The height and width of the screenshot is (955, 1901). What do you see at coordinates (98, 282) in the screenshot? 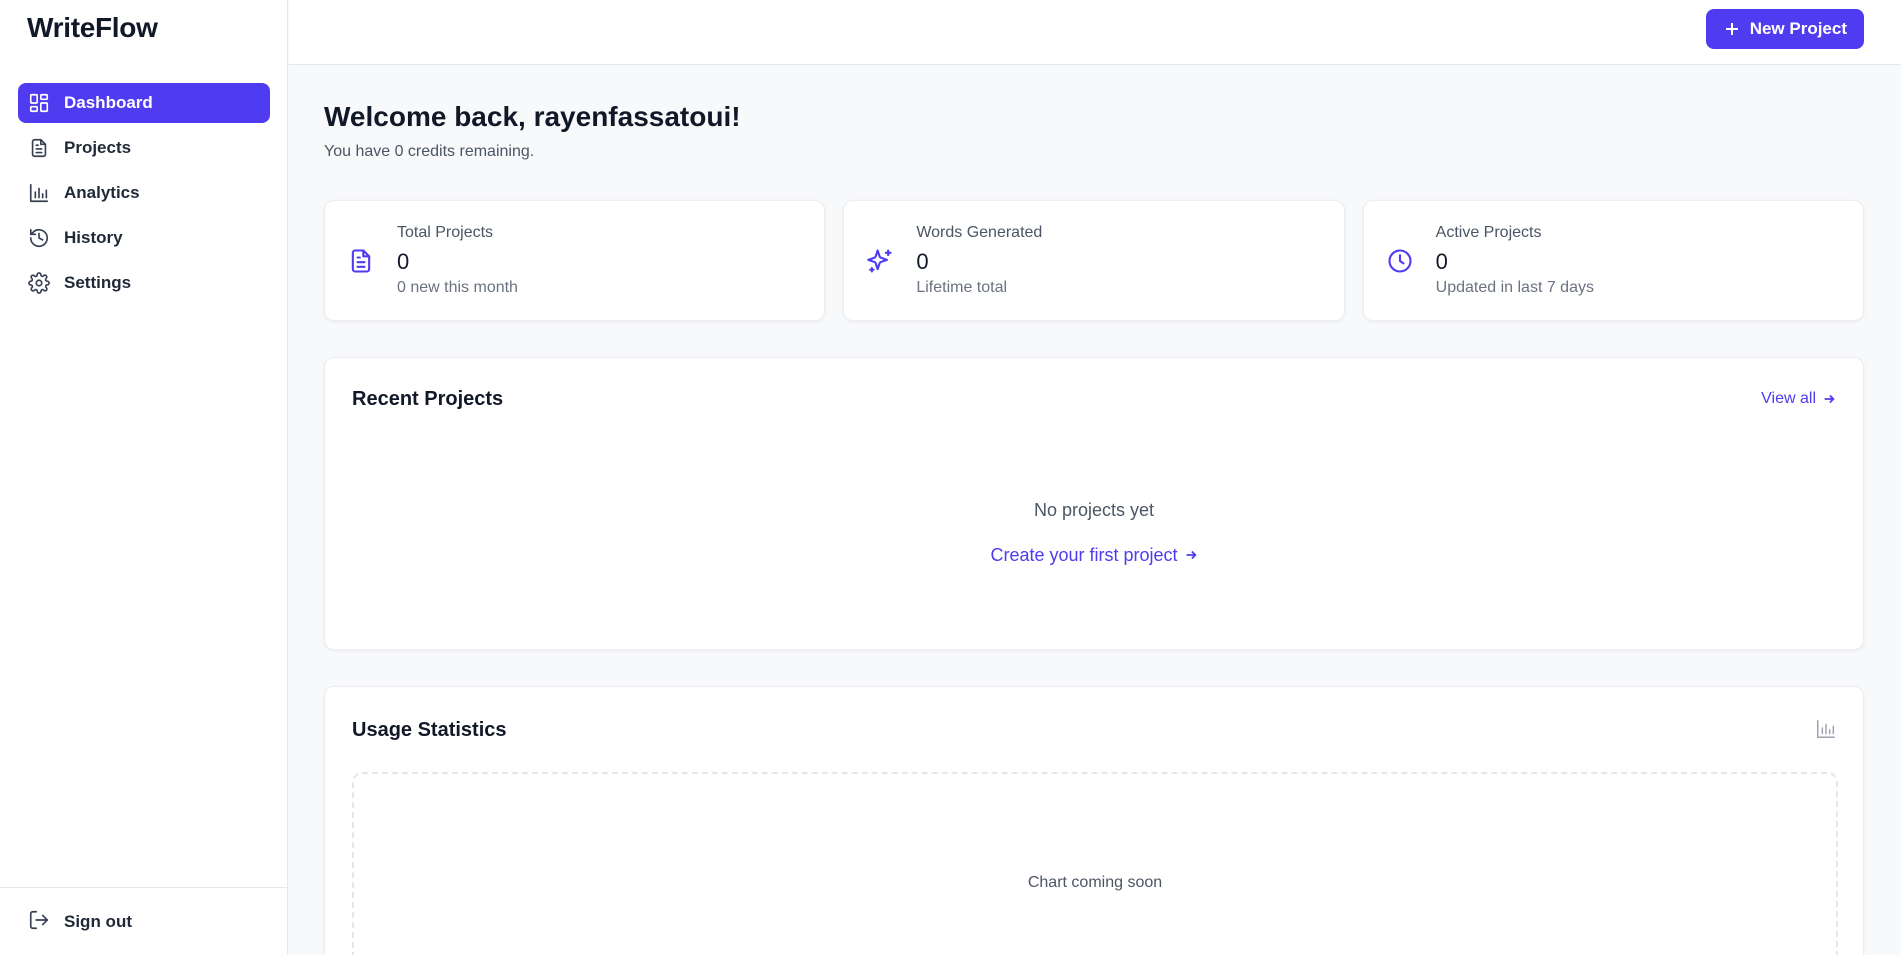
I see `sidebar-item-label: Settings` at bounding box center [98, 282].